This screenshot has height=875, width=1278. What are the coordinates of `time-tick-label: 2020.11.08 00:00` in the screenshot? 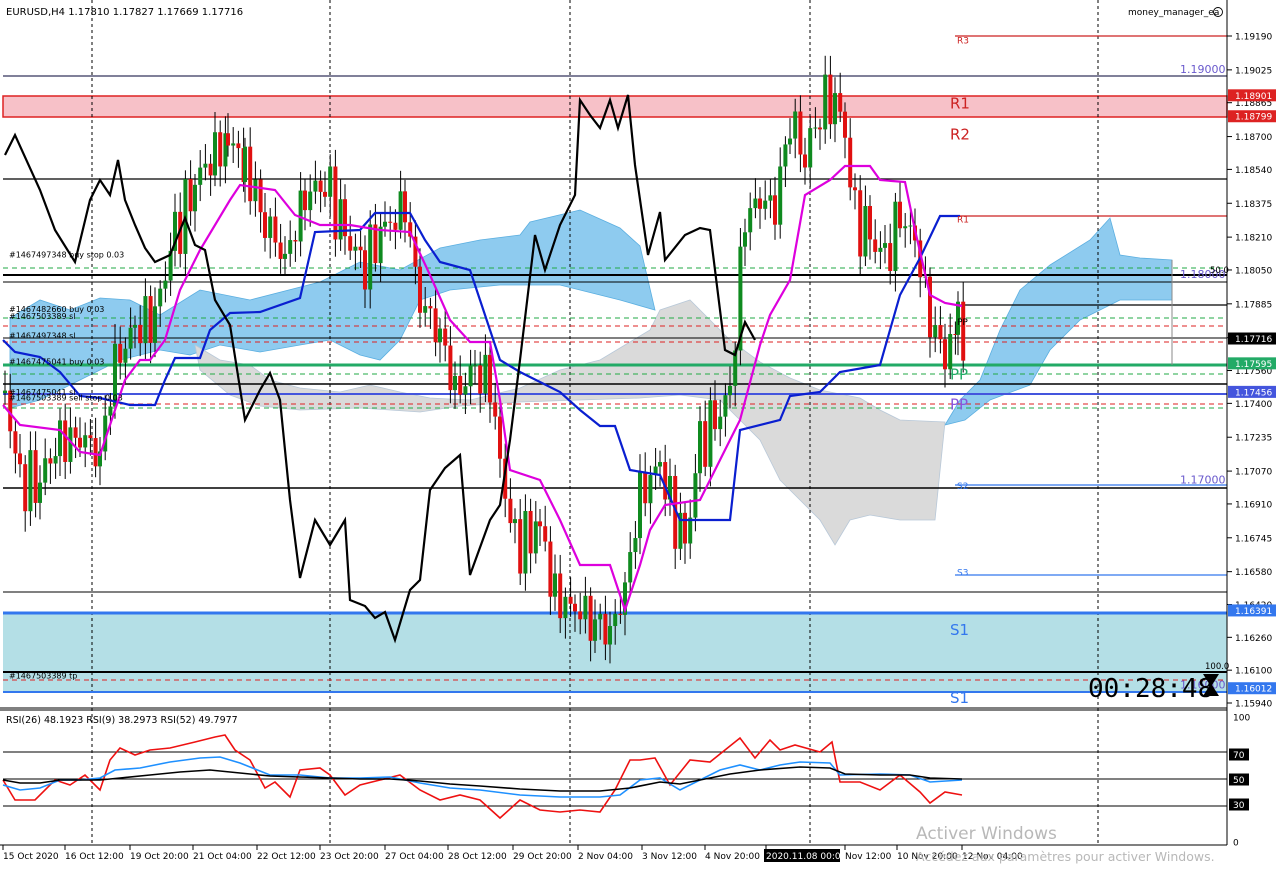 It's located at (806, 857).